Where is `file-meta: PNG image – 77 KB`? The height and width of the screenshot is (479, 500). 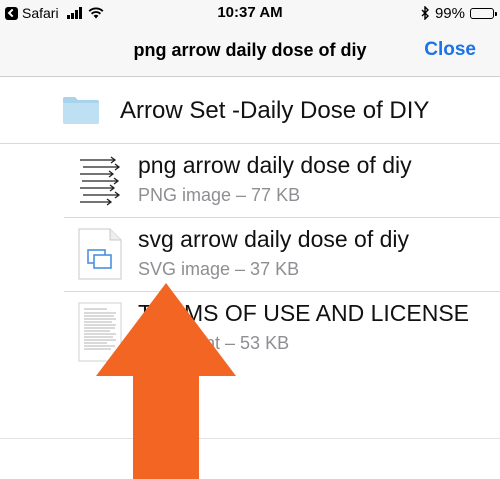
file-meta: PNG image – 77 KB is located at coordinates (219, 195).